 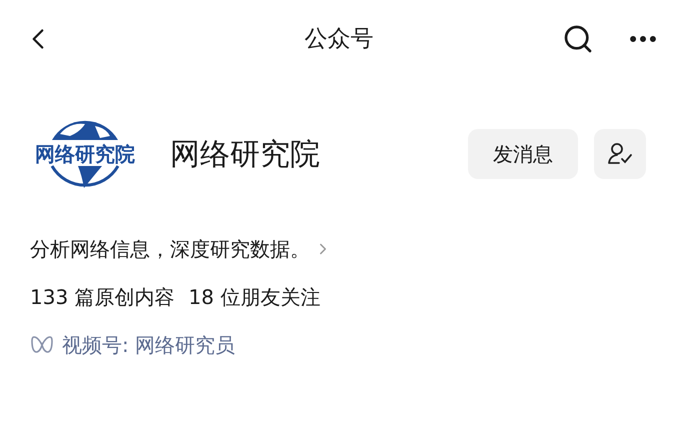 What do you see at coordinates (170, 249) in the screenshot?
I see `account-description: 分析网络信息，深度研究数据。` at bounding box center [170, 249].